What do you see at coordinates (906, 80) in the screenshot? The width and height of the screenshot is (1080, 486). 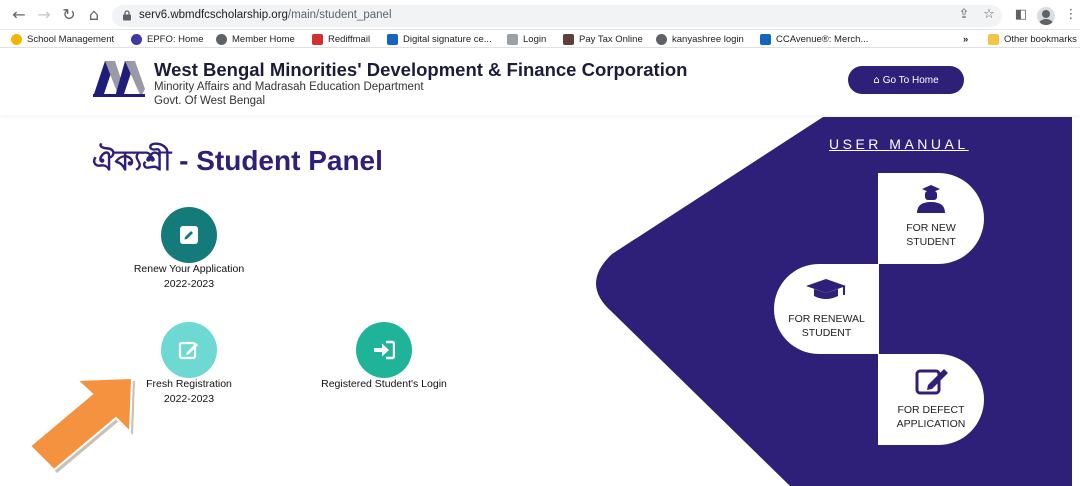 I see `go-to-home-button: ⌂ Go To Home` at bounding box center [906, 80].